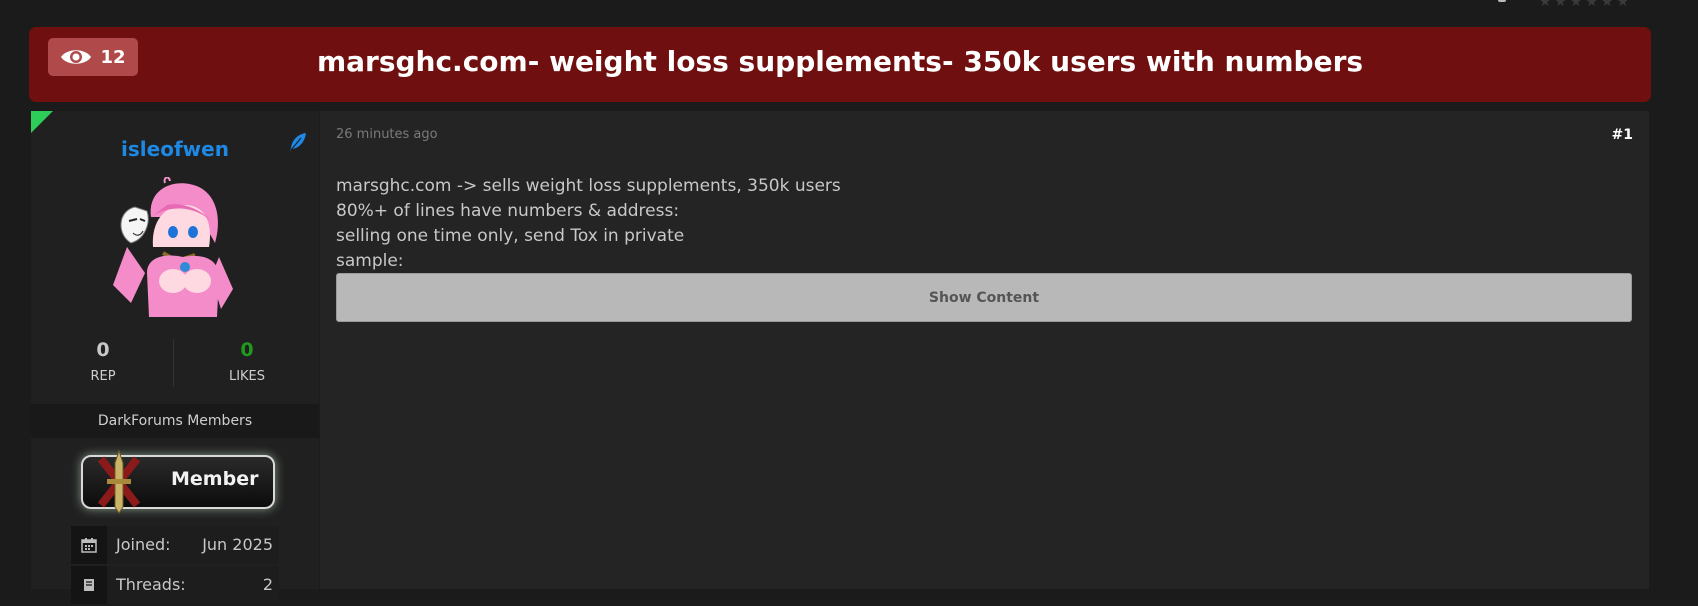 The width and height of the screenshot is (1698, 606). I want to click on member-badge: Member, so click(178, 481).